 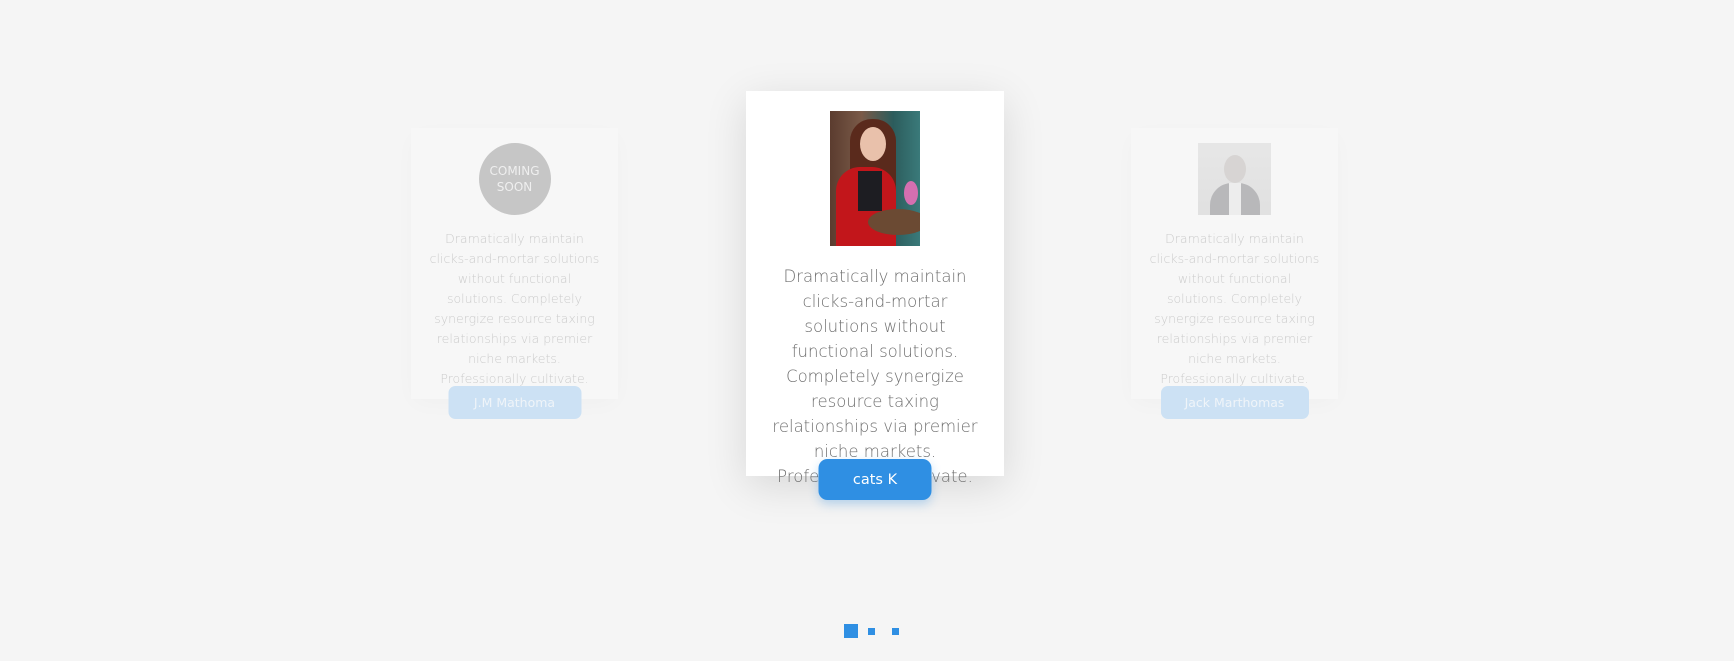 I want to click on carousel-pagination, so click(x=871, y=631).